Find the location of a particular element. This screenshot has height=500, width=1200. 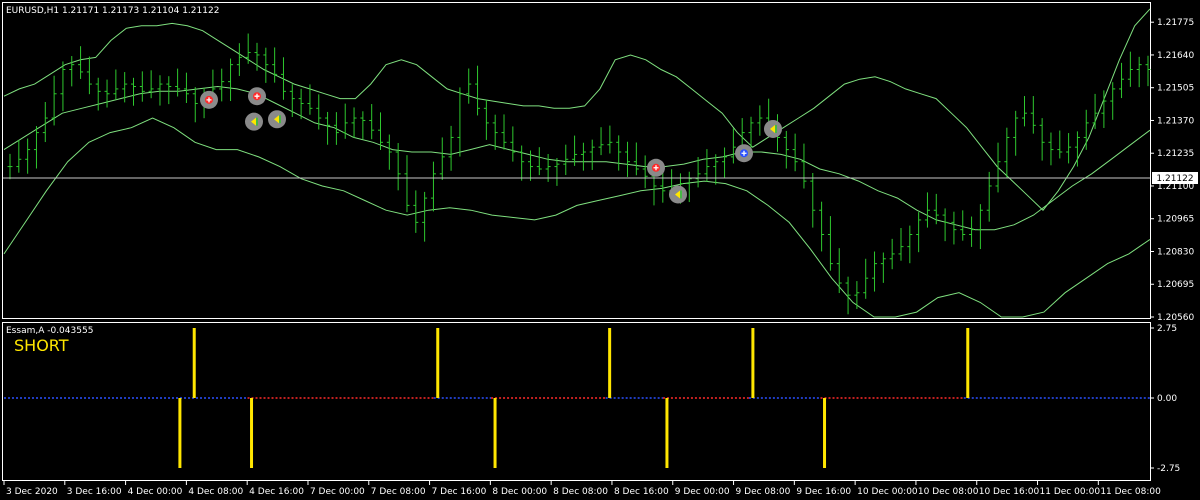

price-tick-label: 1.21370 is located at coordinates (1175, 121).